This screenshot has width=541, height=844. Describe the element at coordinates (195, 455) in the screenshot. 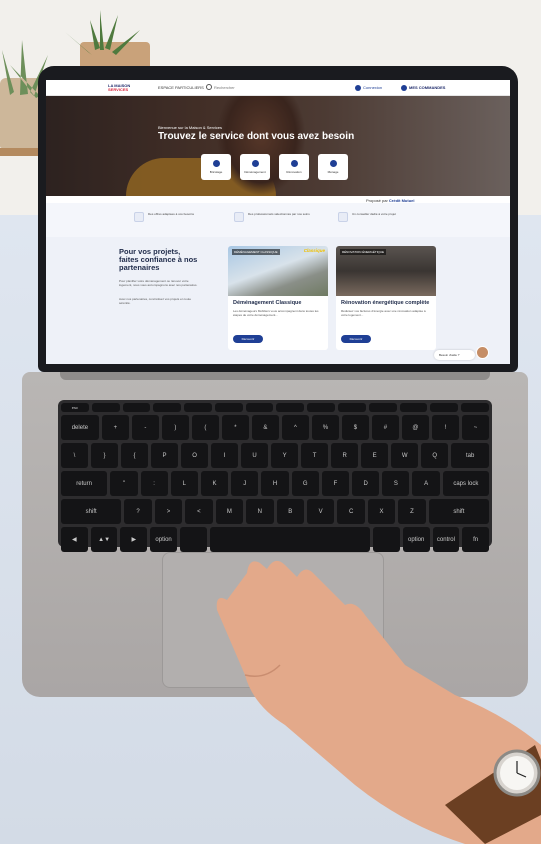

I see `key: O` at that location.